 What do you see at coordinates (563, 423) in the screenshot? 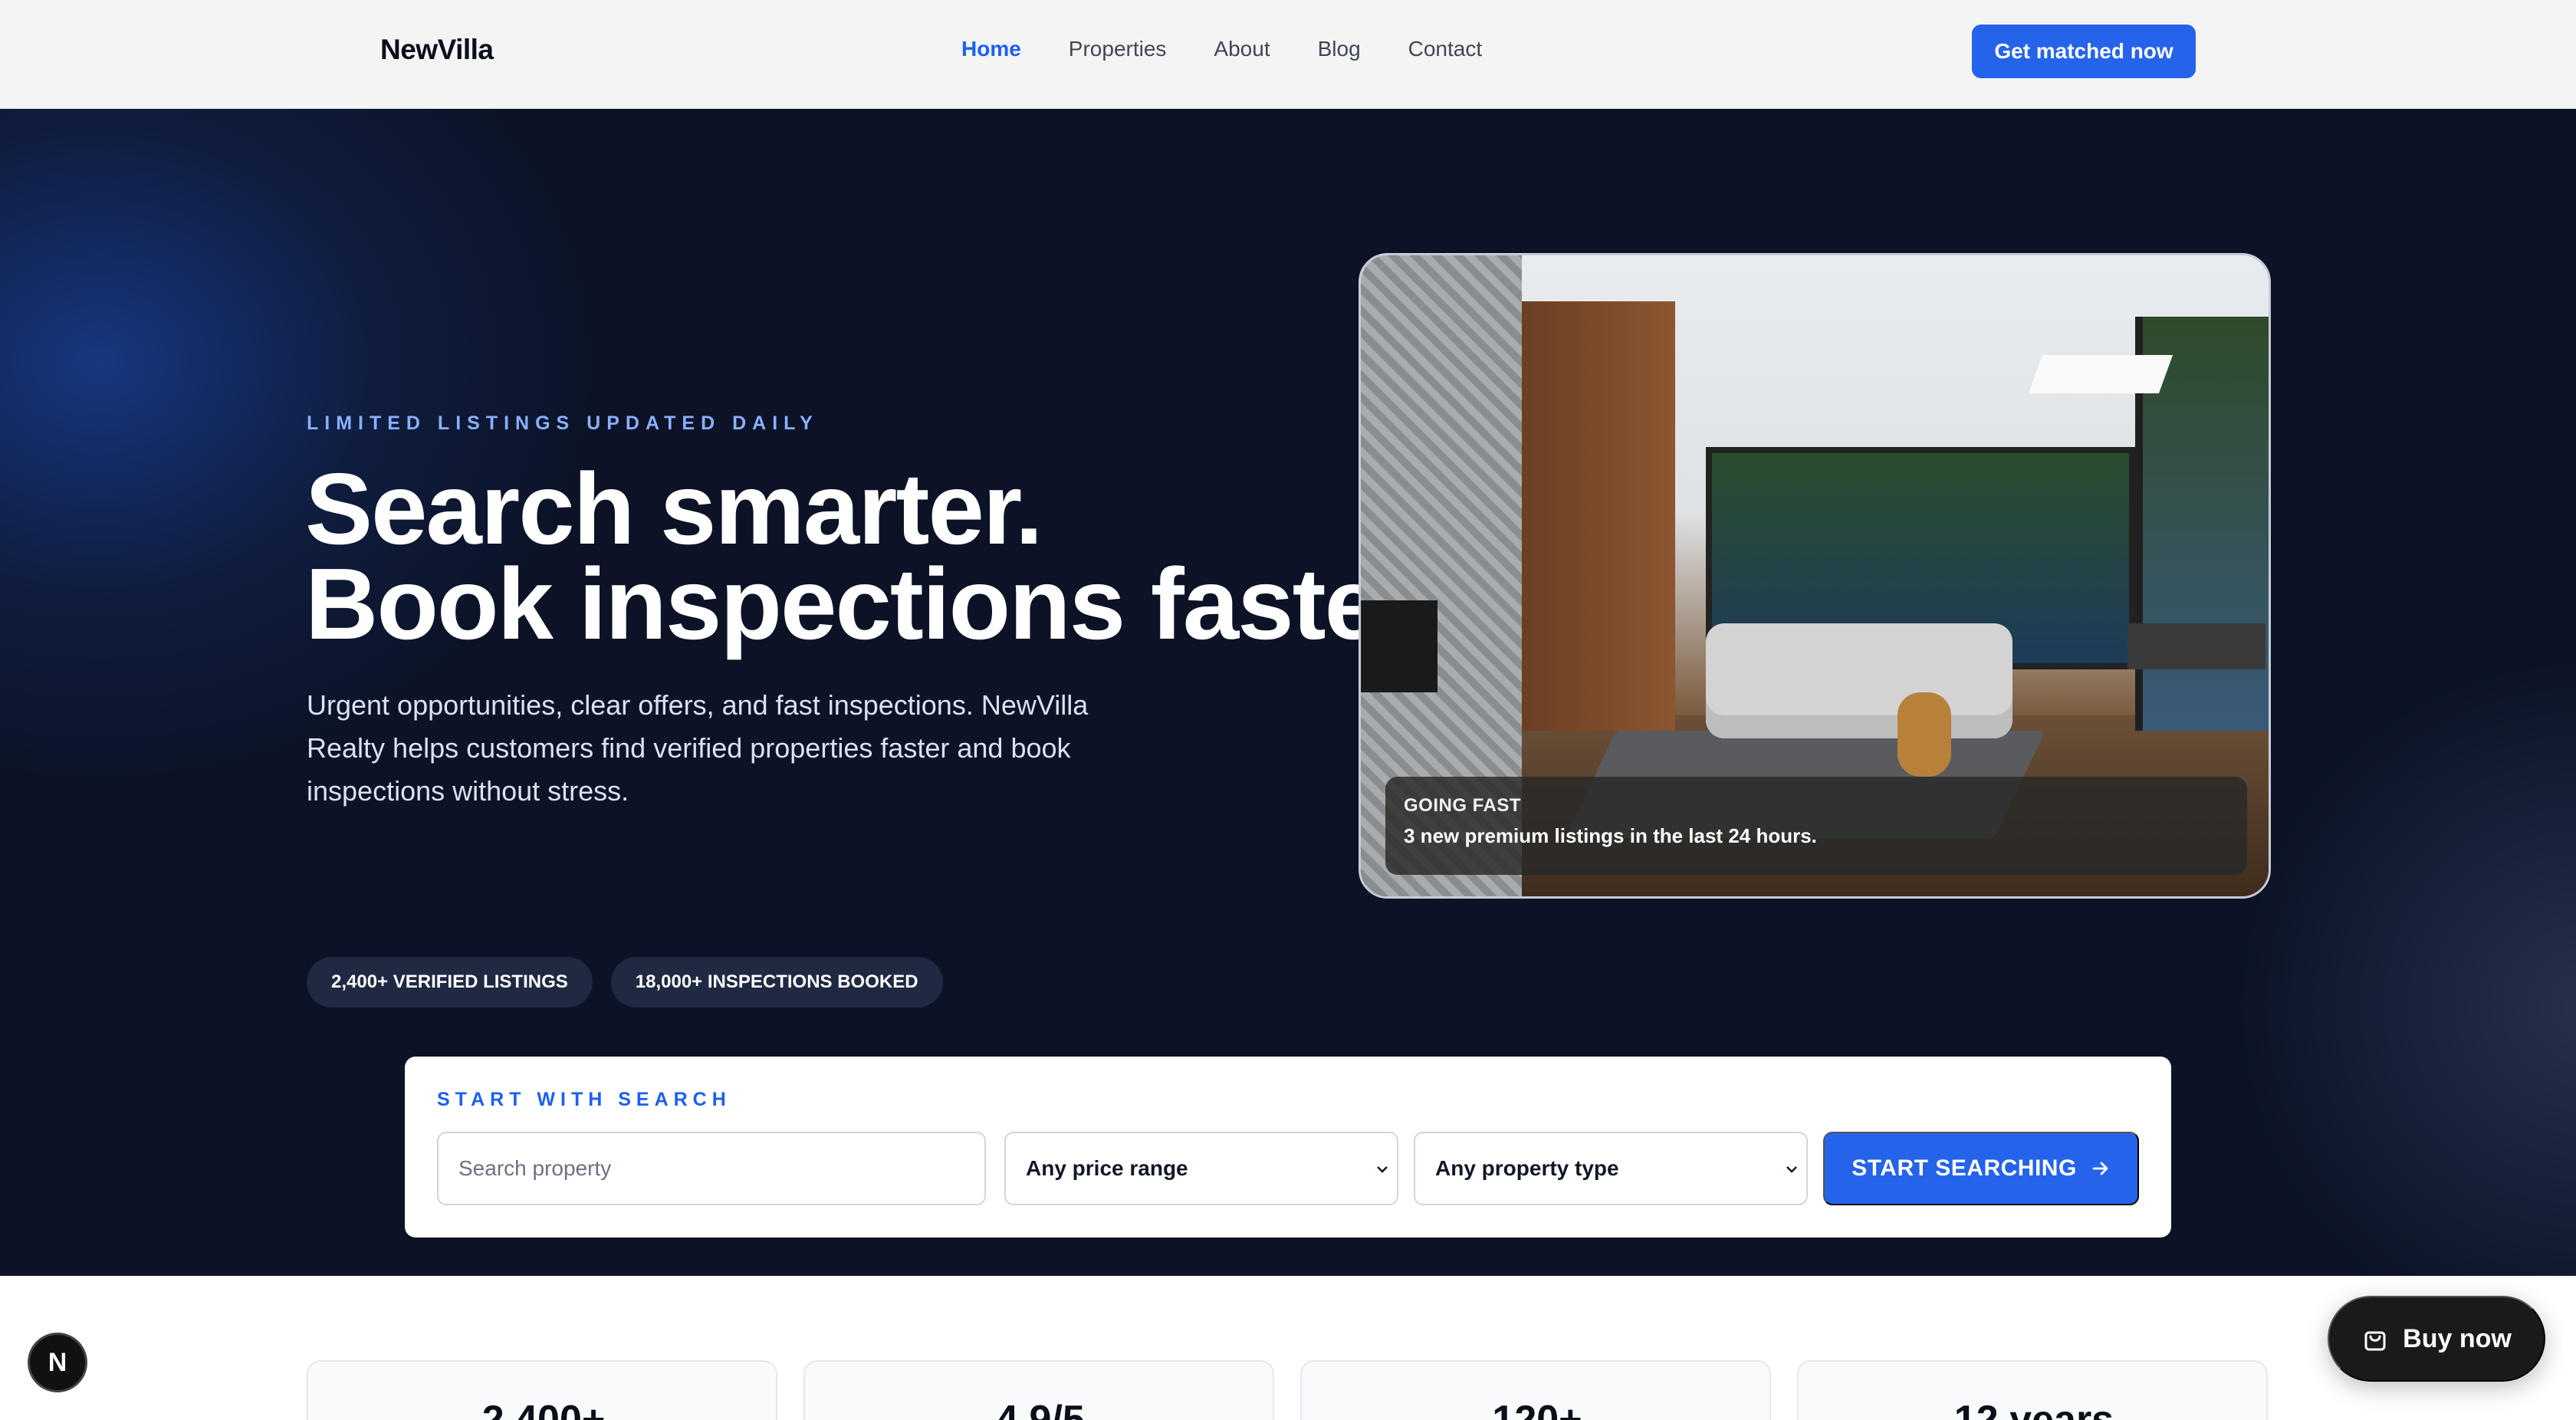
I see `hero-eyebrow: LIMITED LISTINGS UPDATED DAILY` at bounding box center [563, 423].